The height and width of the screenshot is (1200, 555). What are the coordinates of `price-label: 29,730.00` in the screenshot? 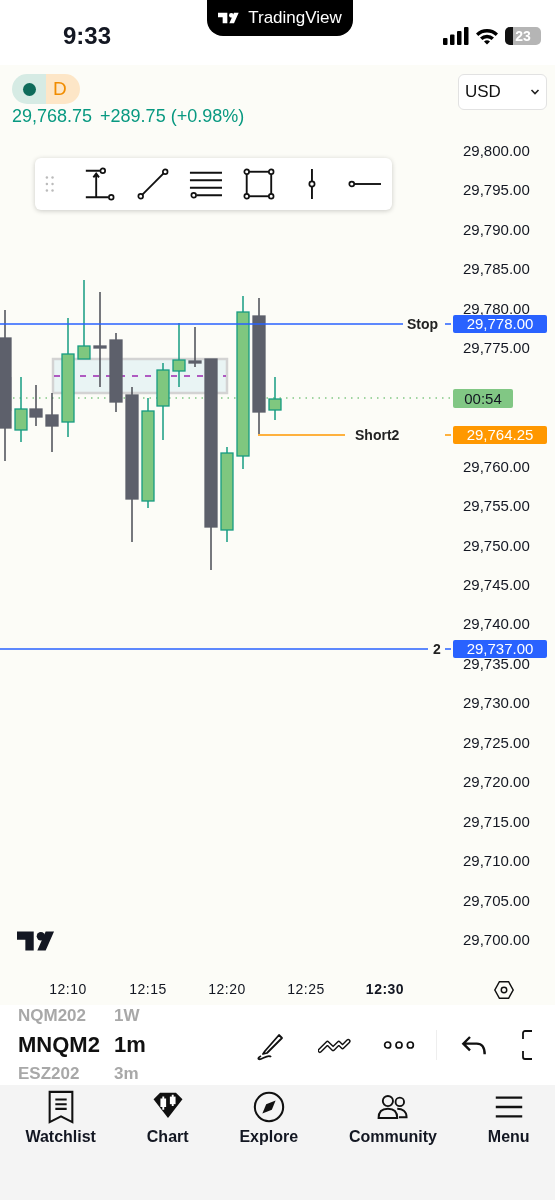 It's located at (496, 703).